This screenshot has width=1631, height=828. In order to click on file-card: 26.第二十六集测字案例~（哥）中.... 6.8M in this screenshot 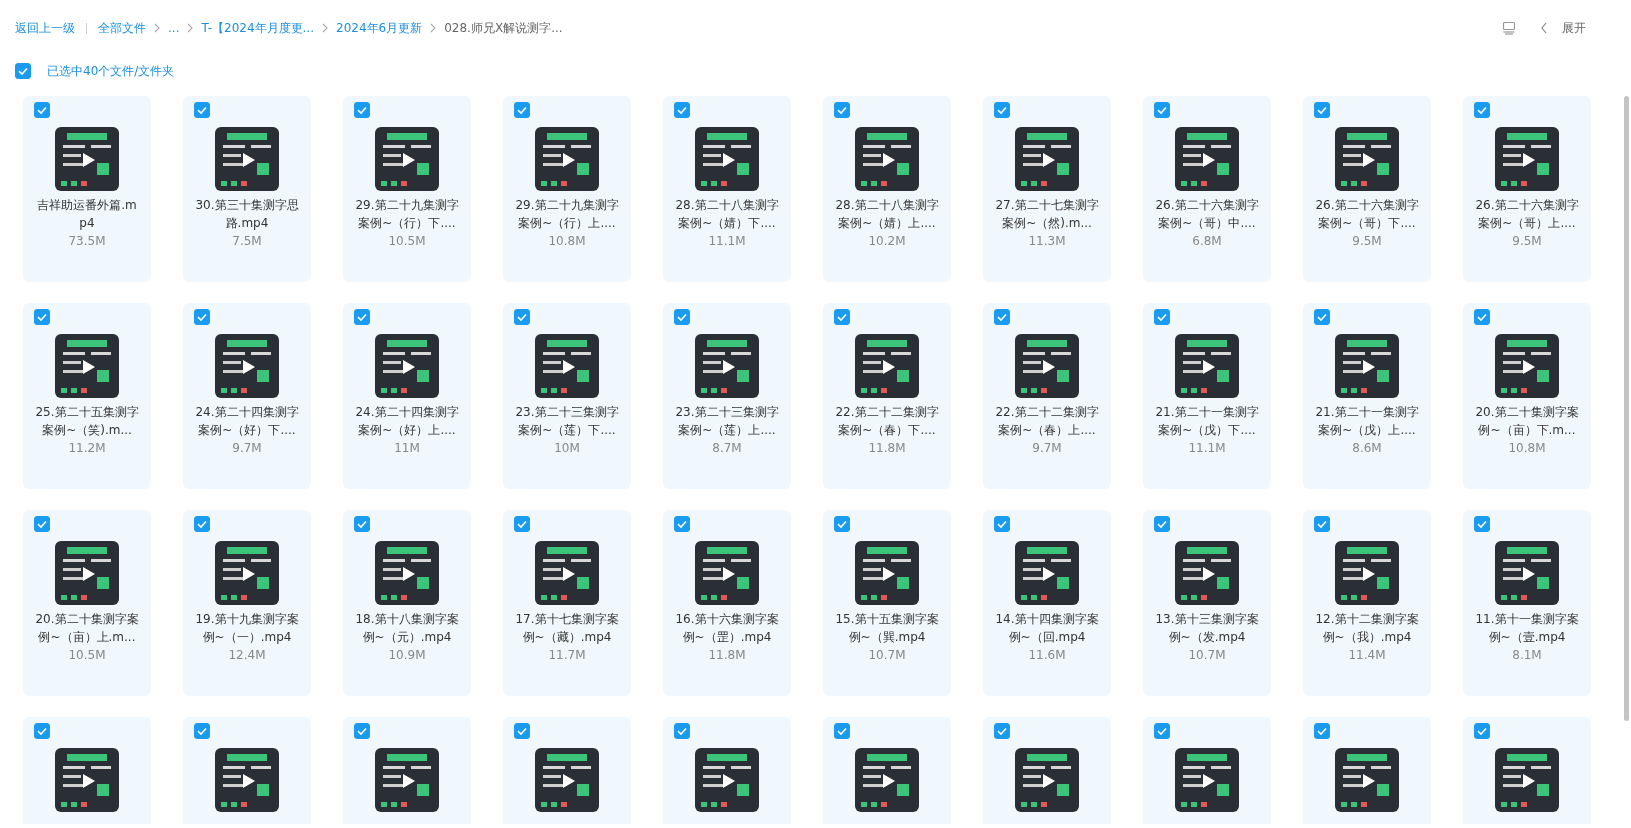, I will do `click(1207, 189)`.